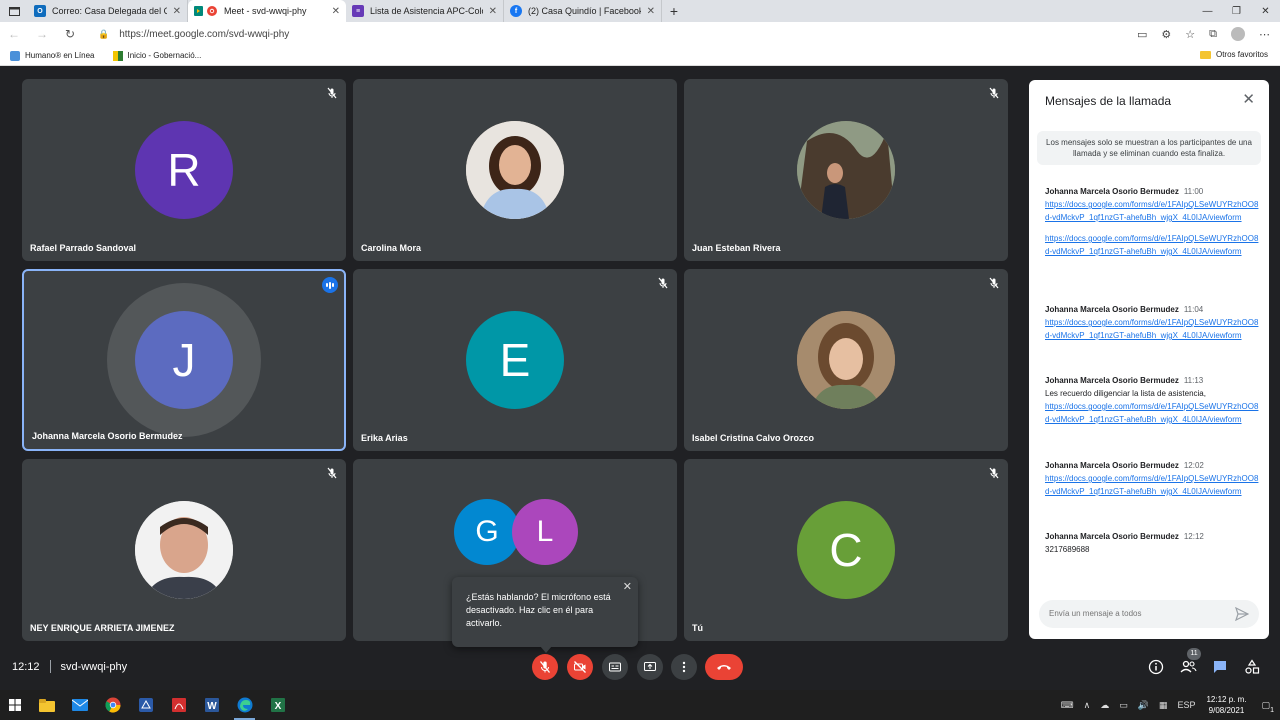  I want to click on chat-icon, so click(1220, 667).